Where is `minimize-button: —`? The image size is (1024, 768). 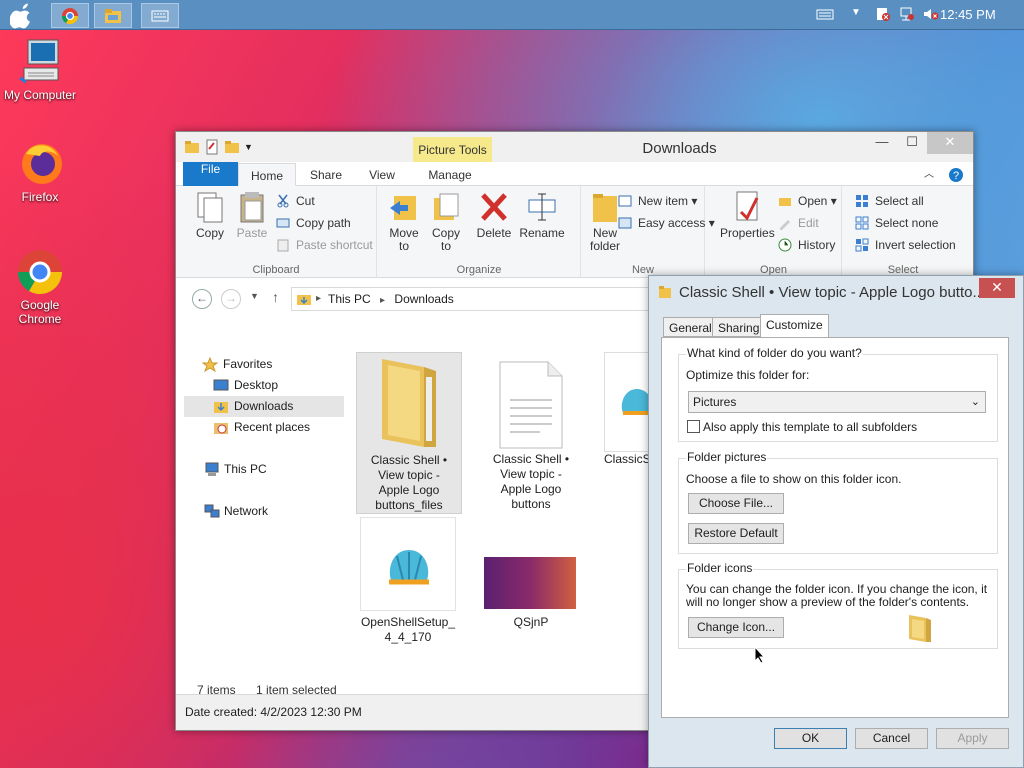
minimize-button: — is located at coordinates (882, 143).